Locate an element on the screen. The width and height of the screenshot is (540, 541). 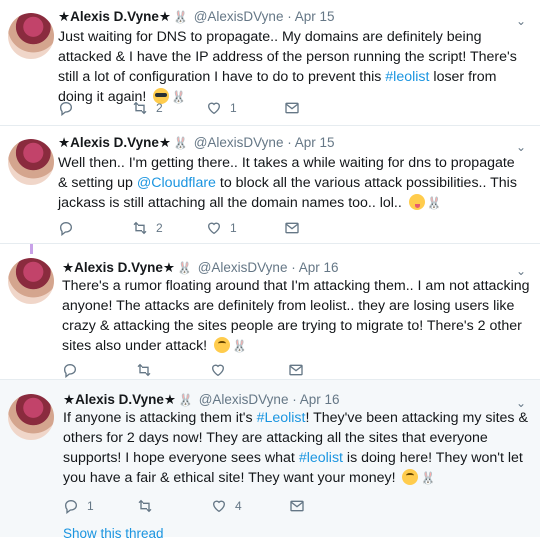
show-thread-link: Show this thread is located at coordinates (113, 533).